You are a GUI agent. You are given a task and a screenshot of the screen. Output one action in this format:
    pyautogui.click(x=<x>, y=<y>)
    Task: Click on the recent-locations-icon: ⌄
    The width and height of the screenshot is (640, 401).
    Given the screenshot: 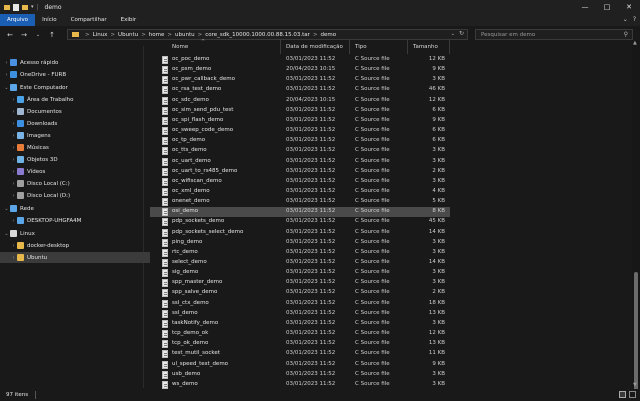 What is the action you would take?
    pyautogui.click(x=38, y=35)
    